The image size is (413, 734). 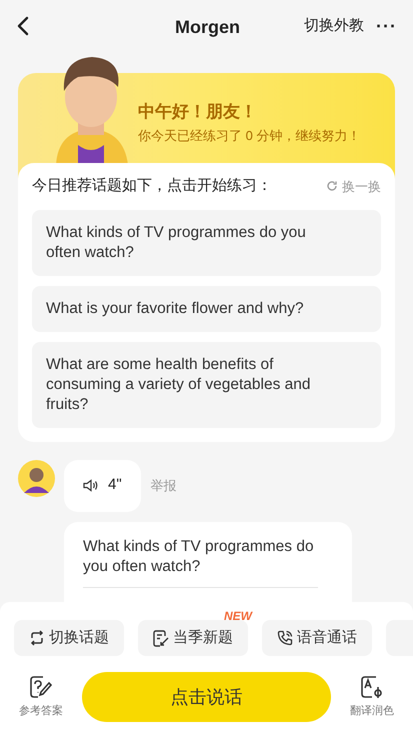 What do you see at coordinates (36, 478) in the screenshot?
I see `avatar-icon` at bounding box center [36, 478].